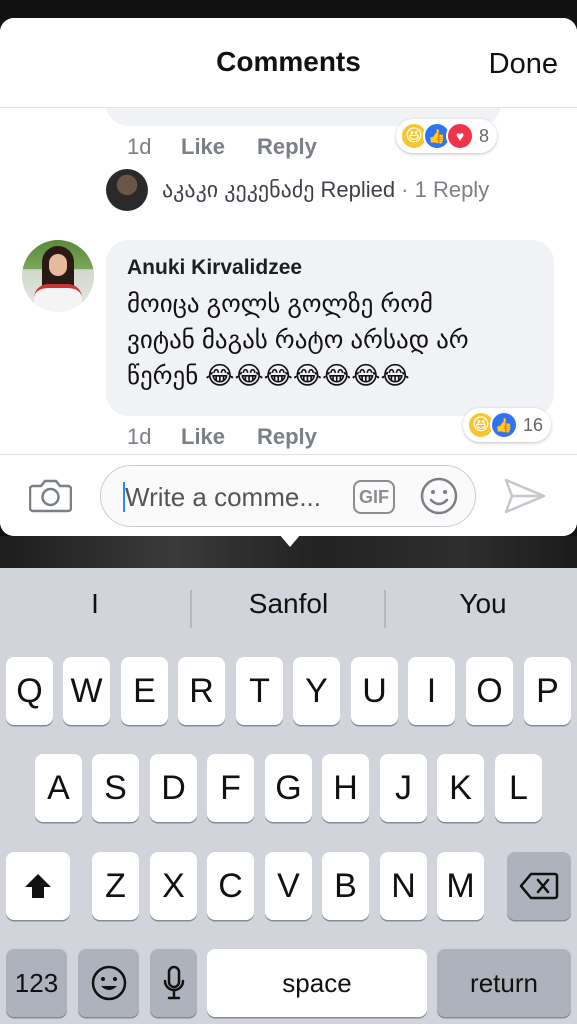 Image resolution: width=577 pixels, height=1024 pixels. What do you see at coordinates (316, 691) in the screenshot?
I see `key: Y` at bounding box center [316, 691].